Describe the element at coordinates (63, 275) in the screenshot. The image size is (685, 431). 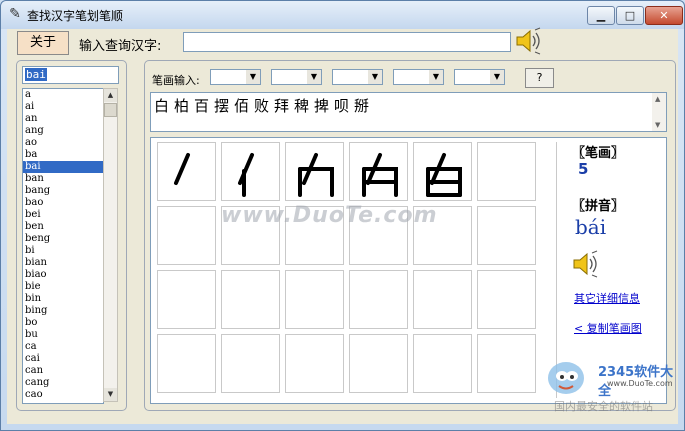
I see `pinyin-list-item: biao` at that location.